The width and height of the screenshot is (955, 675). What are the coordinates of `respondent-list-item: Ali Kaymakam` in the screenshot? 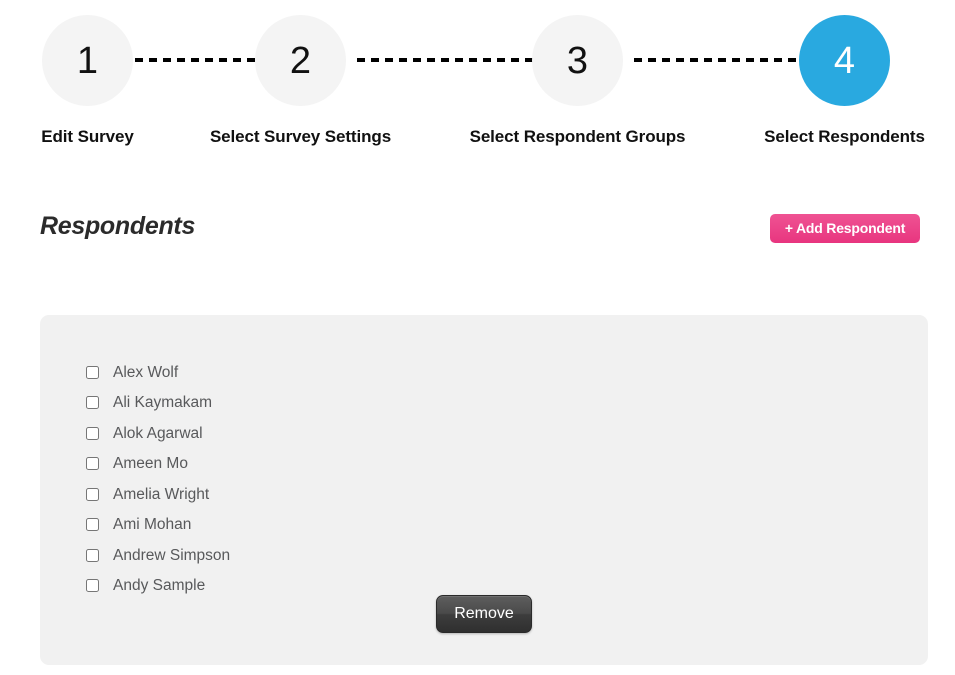 It's located at (158, 403).